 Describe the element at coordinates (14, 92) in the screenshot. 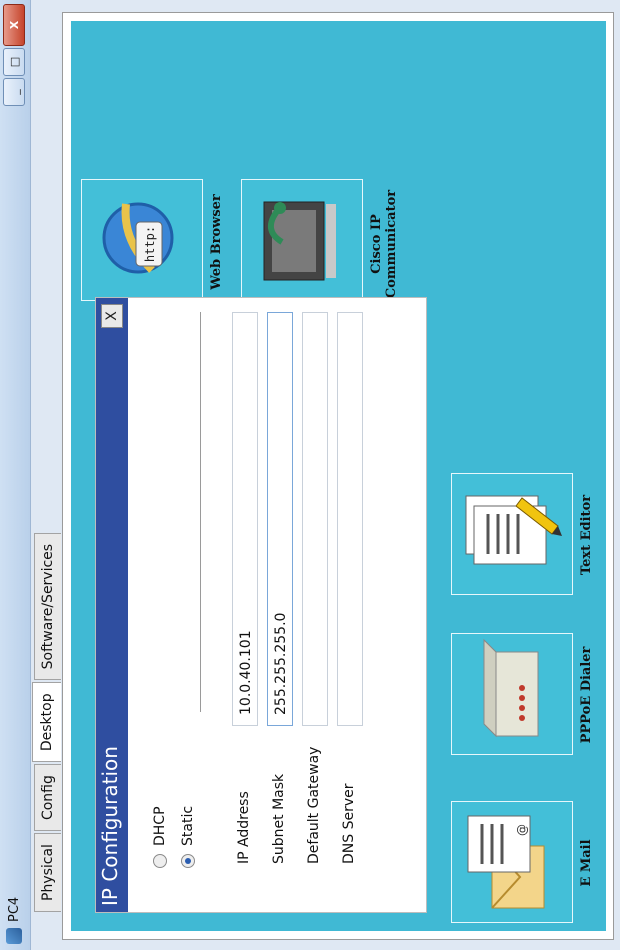

I see `minimize-button: _` at that location.